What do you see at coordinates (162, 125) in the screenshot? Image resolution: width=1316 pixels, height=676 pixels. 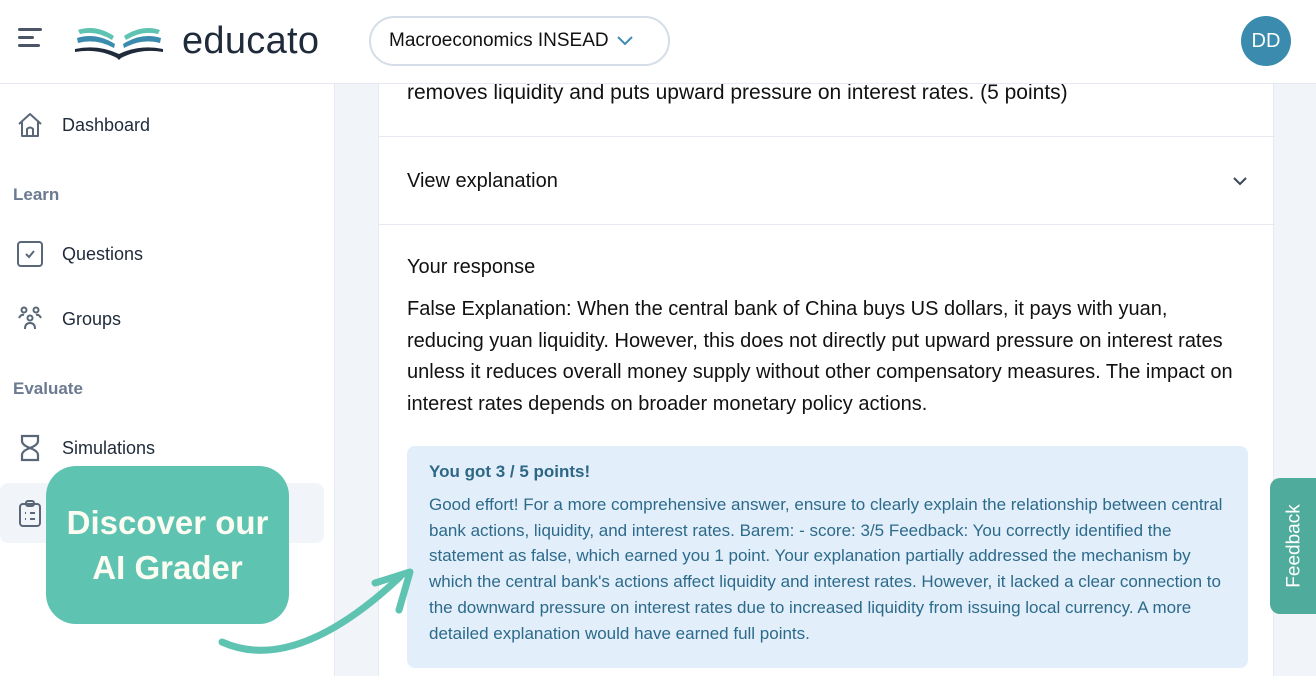 I see `sidebar-item-dashboard: Dashboard` at bounding box center [162, 125].